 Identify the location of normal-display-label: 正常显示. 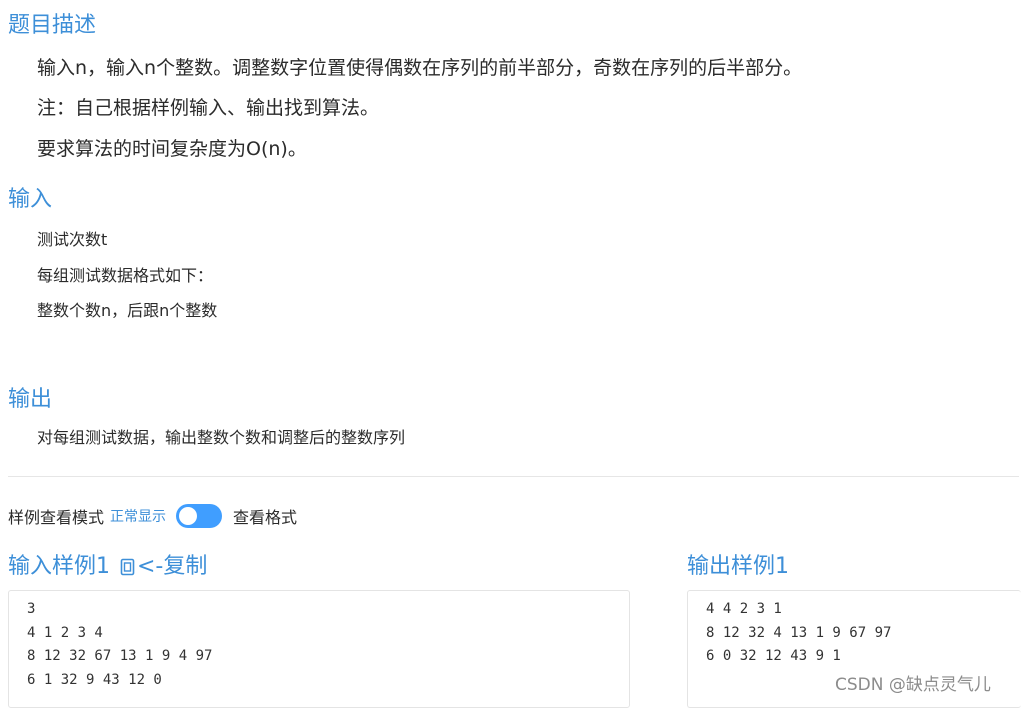
(138, 516).